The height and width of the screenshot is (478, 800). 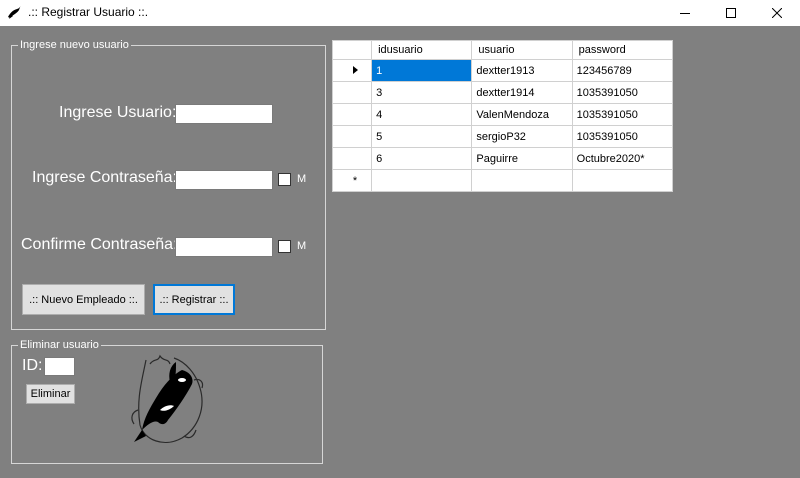 I want to click on new-row-marker: *, so click(x=355, y=180).